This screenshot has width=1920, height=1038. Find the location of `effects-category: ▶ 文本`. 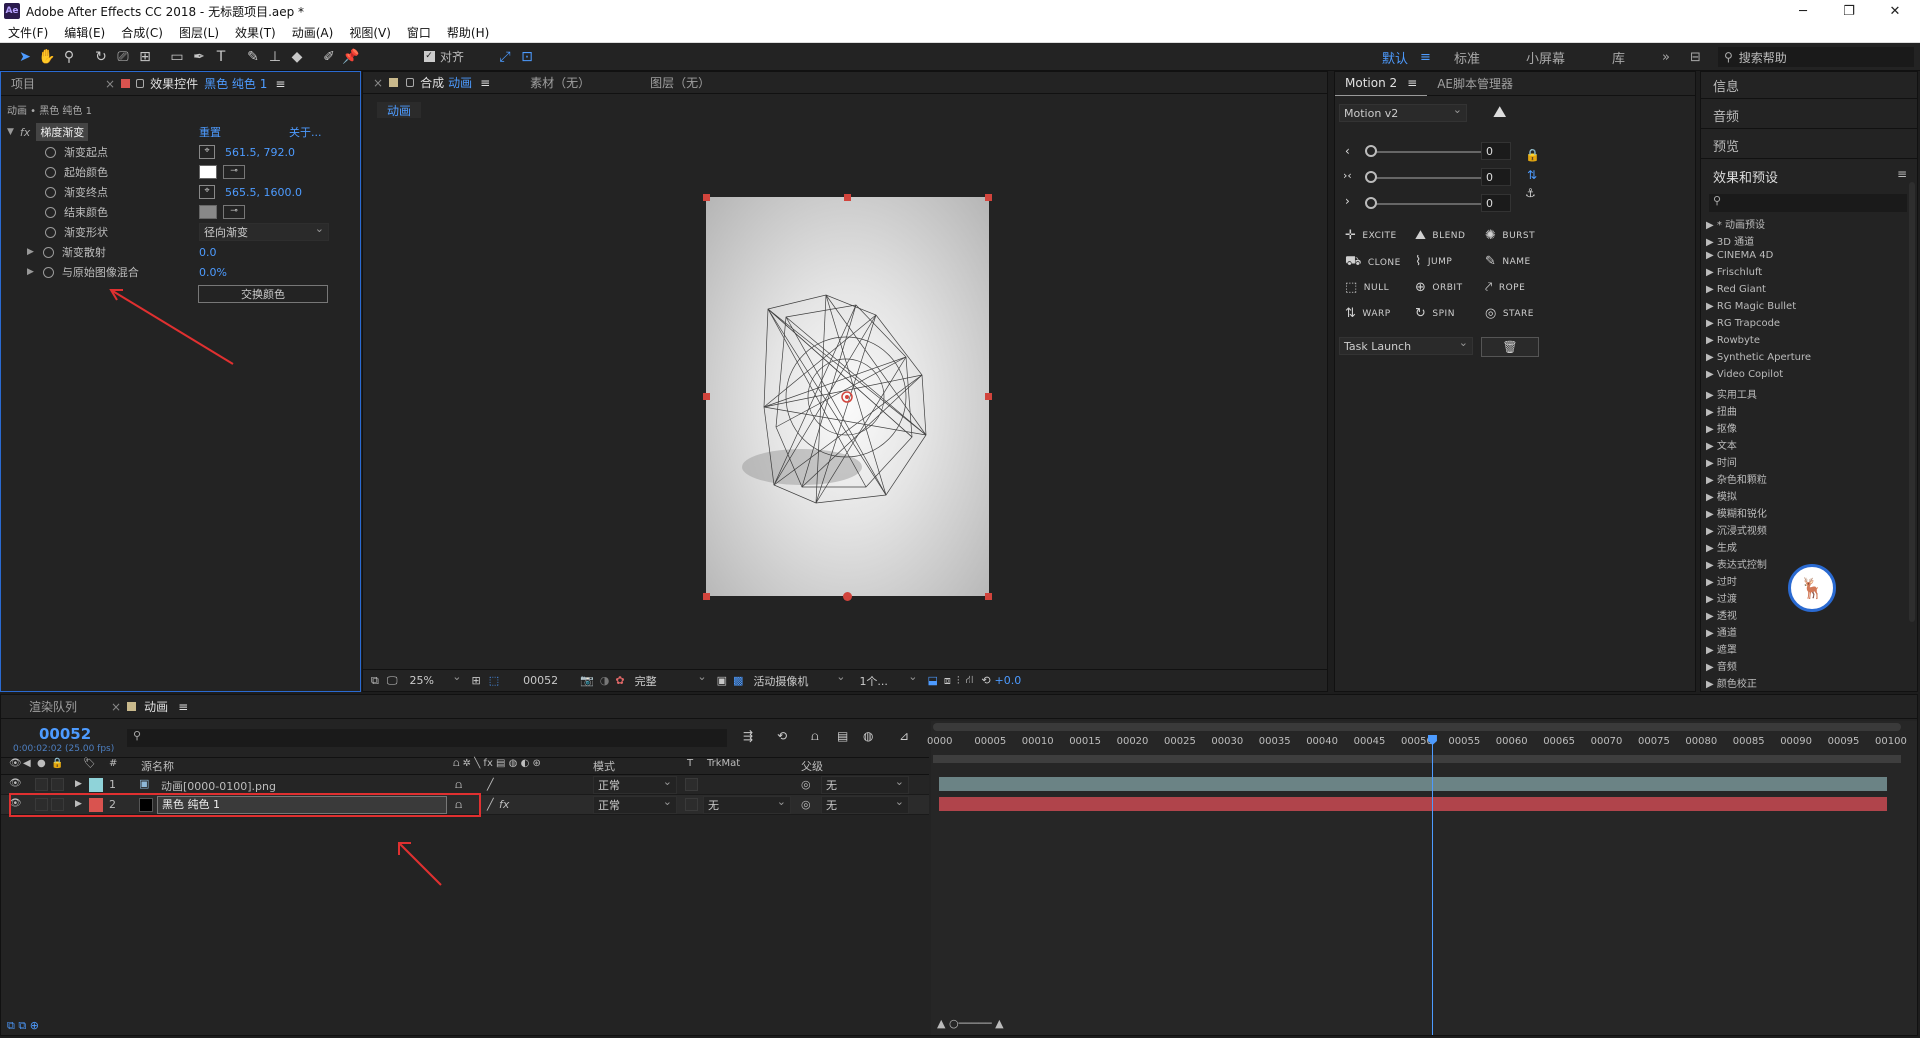

effects-category: ▶ 文本 is located at coordinates (1721, 444).